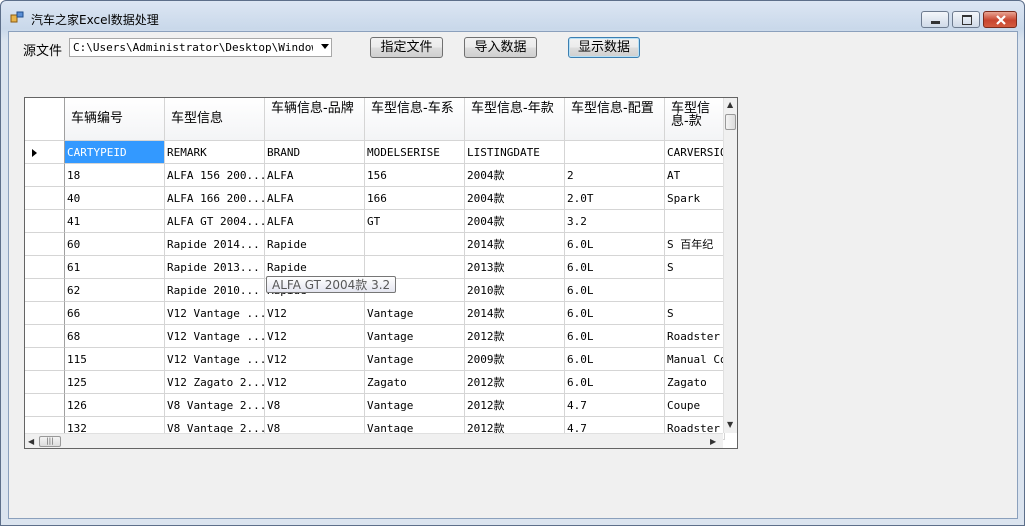 The image size is (1025, 526). I want to click on table-cell: Coupe, so click(695, 405).